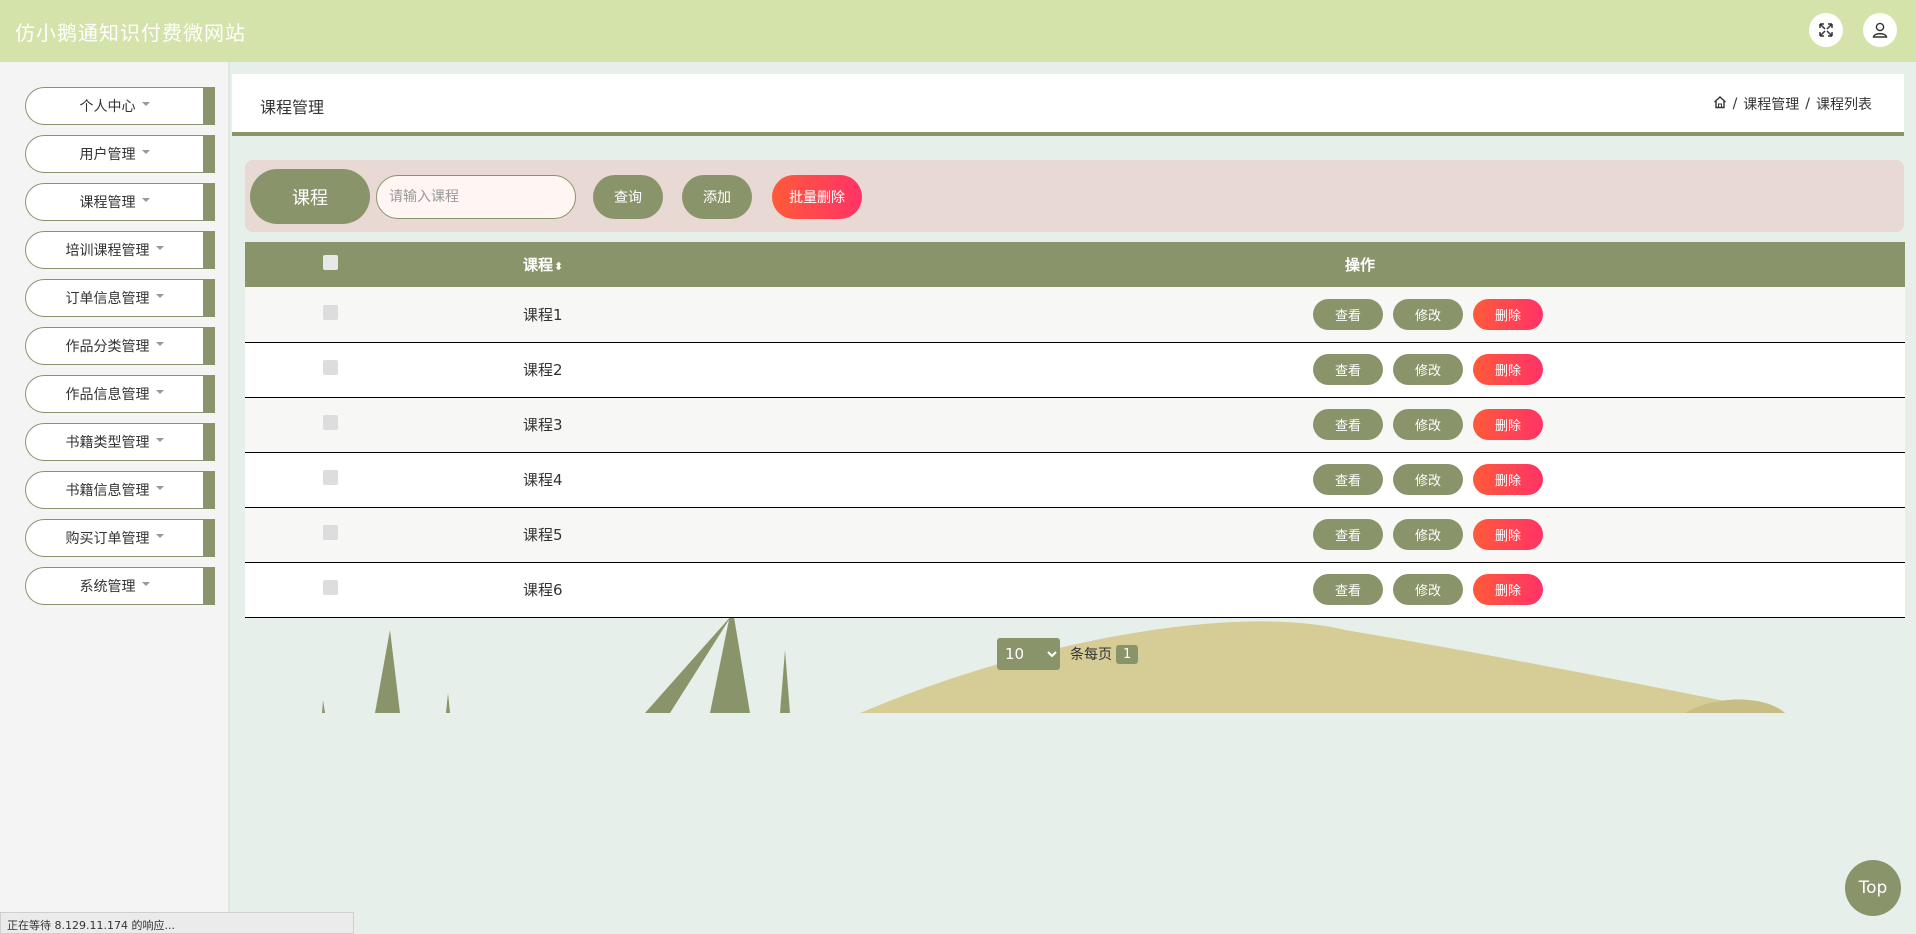 The height and width of the screenshot is (934, 1916). What do you see at coordinates (543, 590) in the screenshot?
I see `course-name-cell: 课程6` at bounding box center [543, 590].